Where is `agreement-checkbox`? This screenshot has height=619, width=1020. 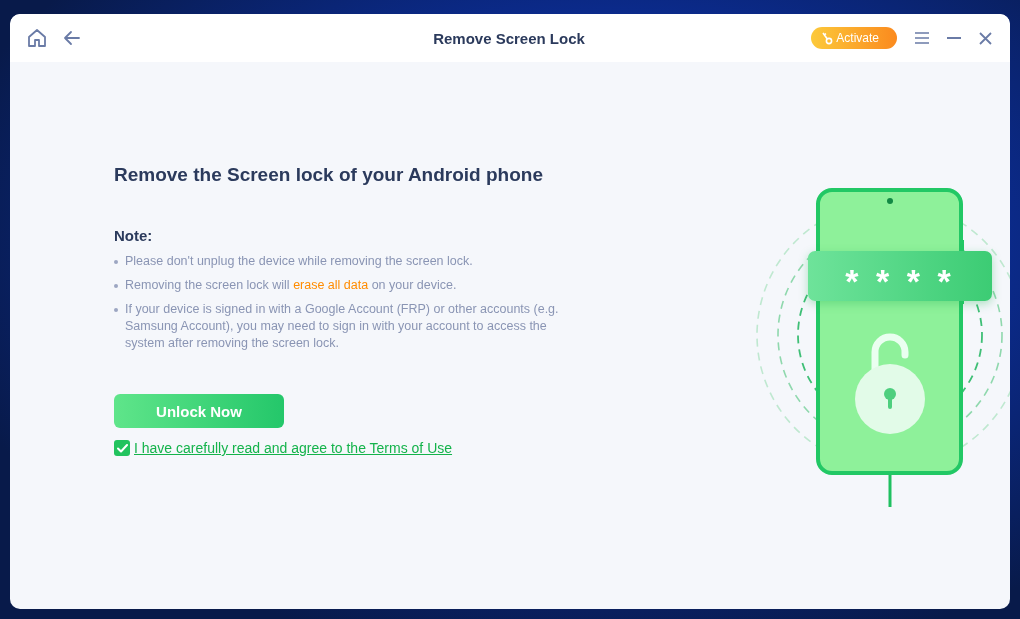 agreement-checkbox is located at coordinates (122, 448).